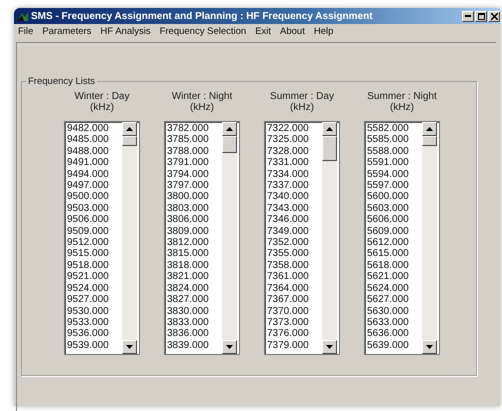 This screenshot has width=502, height=411. I want to click on list-item: 9518.000, so click(94, 266).